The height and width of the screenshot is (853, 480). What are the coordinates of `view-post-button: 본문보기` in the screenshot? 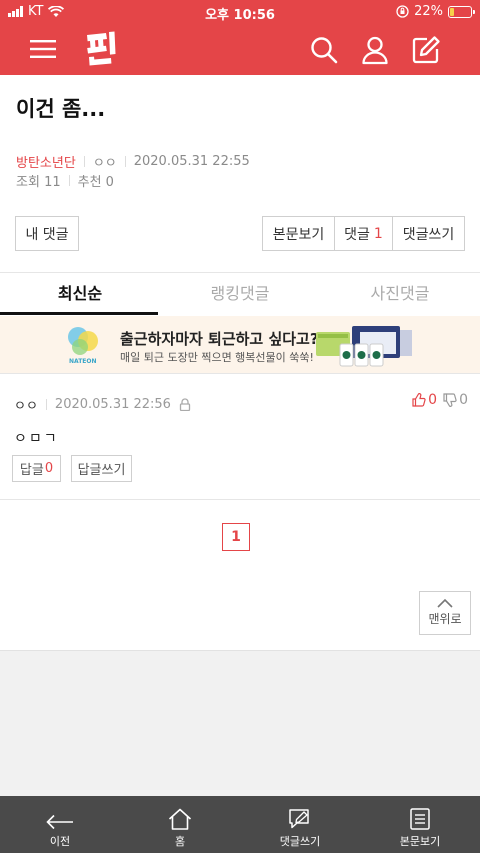 It's located at (298, 233).